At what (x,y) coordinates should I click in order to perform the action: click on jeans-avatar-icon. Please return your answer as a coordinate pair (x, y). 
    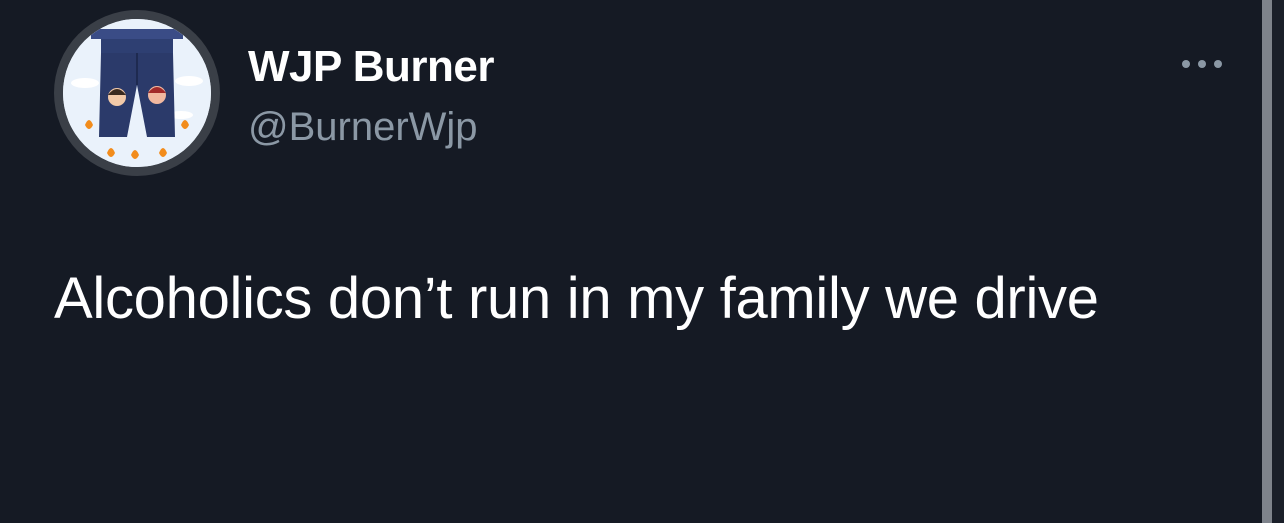
    Looking at the image, I should click on (137, 93).